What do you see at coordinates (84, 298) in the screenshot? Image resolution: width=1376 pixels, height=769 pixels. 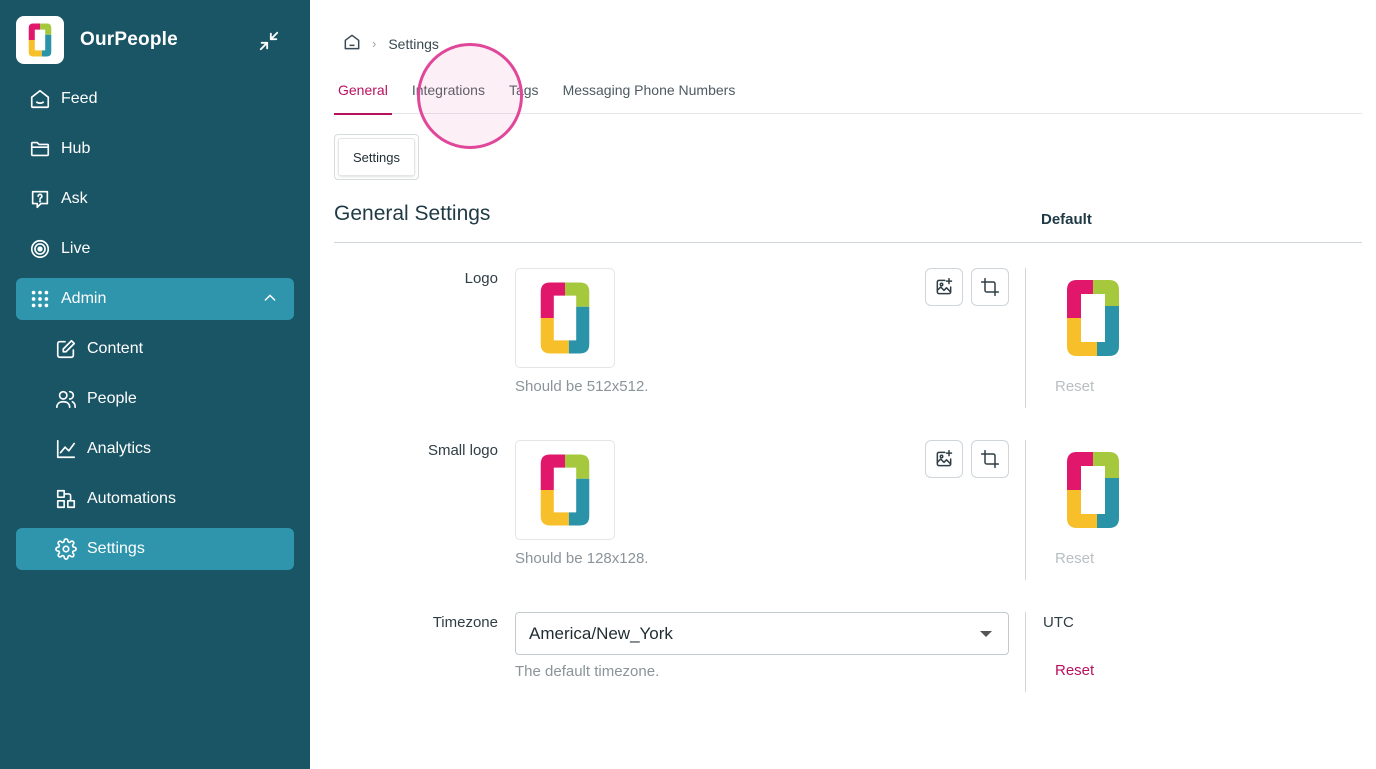 I see `sidebar-item-label: Admin` at bounding box center [84, 298].